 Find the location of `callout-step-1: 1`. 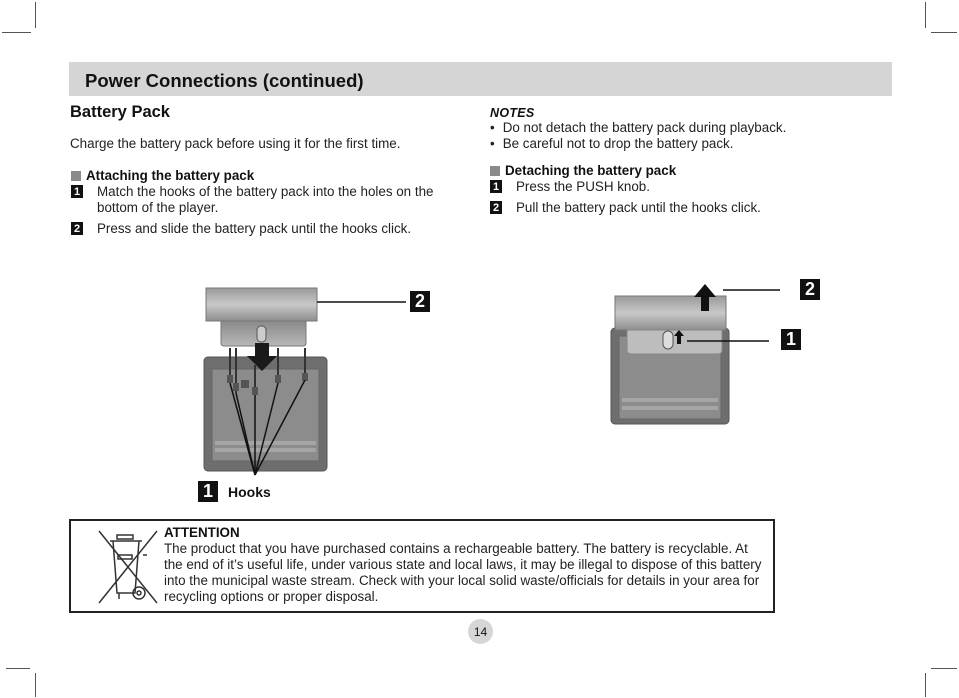

callout-step-1: 1 is located at coordinates (791, 339).